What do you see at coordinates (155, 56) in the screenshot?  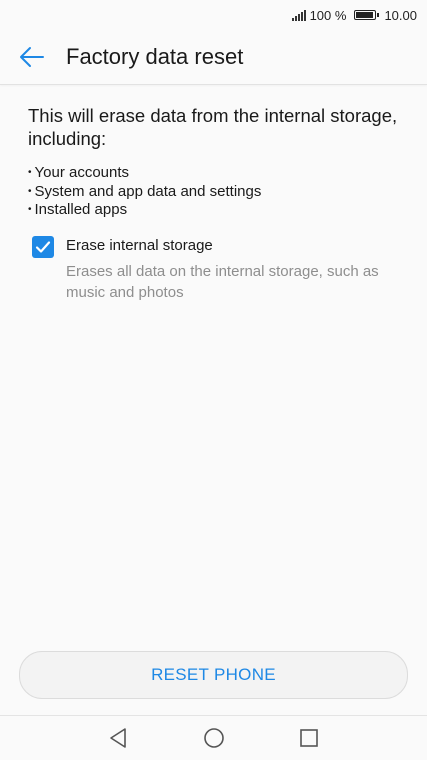 I see `page-title: Factory data reset` at bounding box center [155, 56].